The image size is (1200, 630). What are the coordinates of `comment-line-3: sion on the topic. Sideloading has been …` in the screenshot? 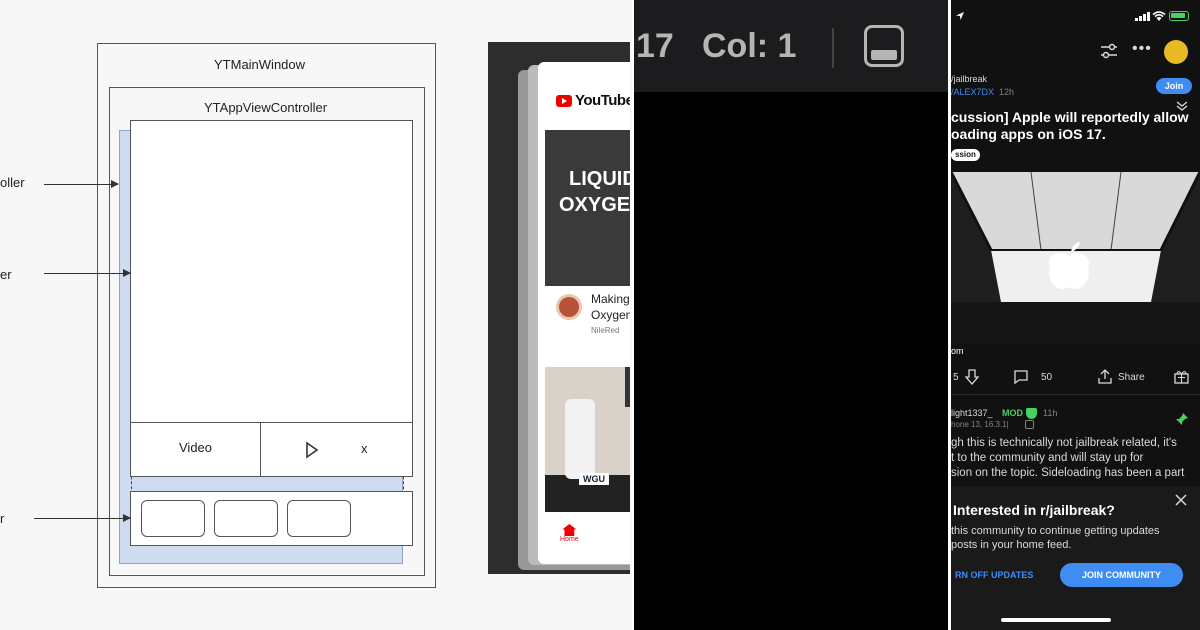 It's located at (1068, 473).